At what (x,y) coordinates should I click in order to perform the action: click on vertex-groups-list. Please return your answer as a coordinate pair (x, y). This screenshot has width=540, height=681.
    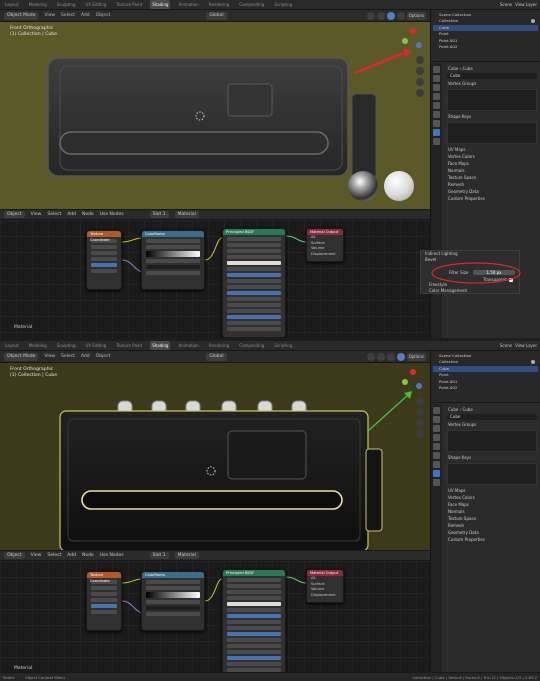
    Looking at the image, I should click on (492, 441).